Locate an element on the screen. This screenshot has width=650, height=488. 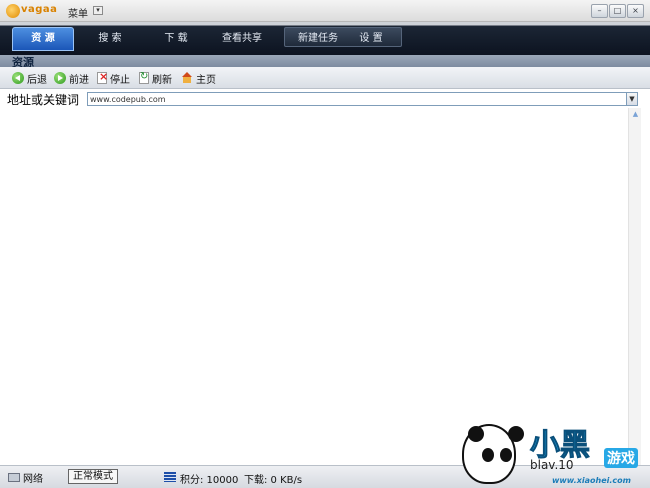
panda-mascot-icon is located at coordinates (493, 454).